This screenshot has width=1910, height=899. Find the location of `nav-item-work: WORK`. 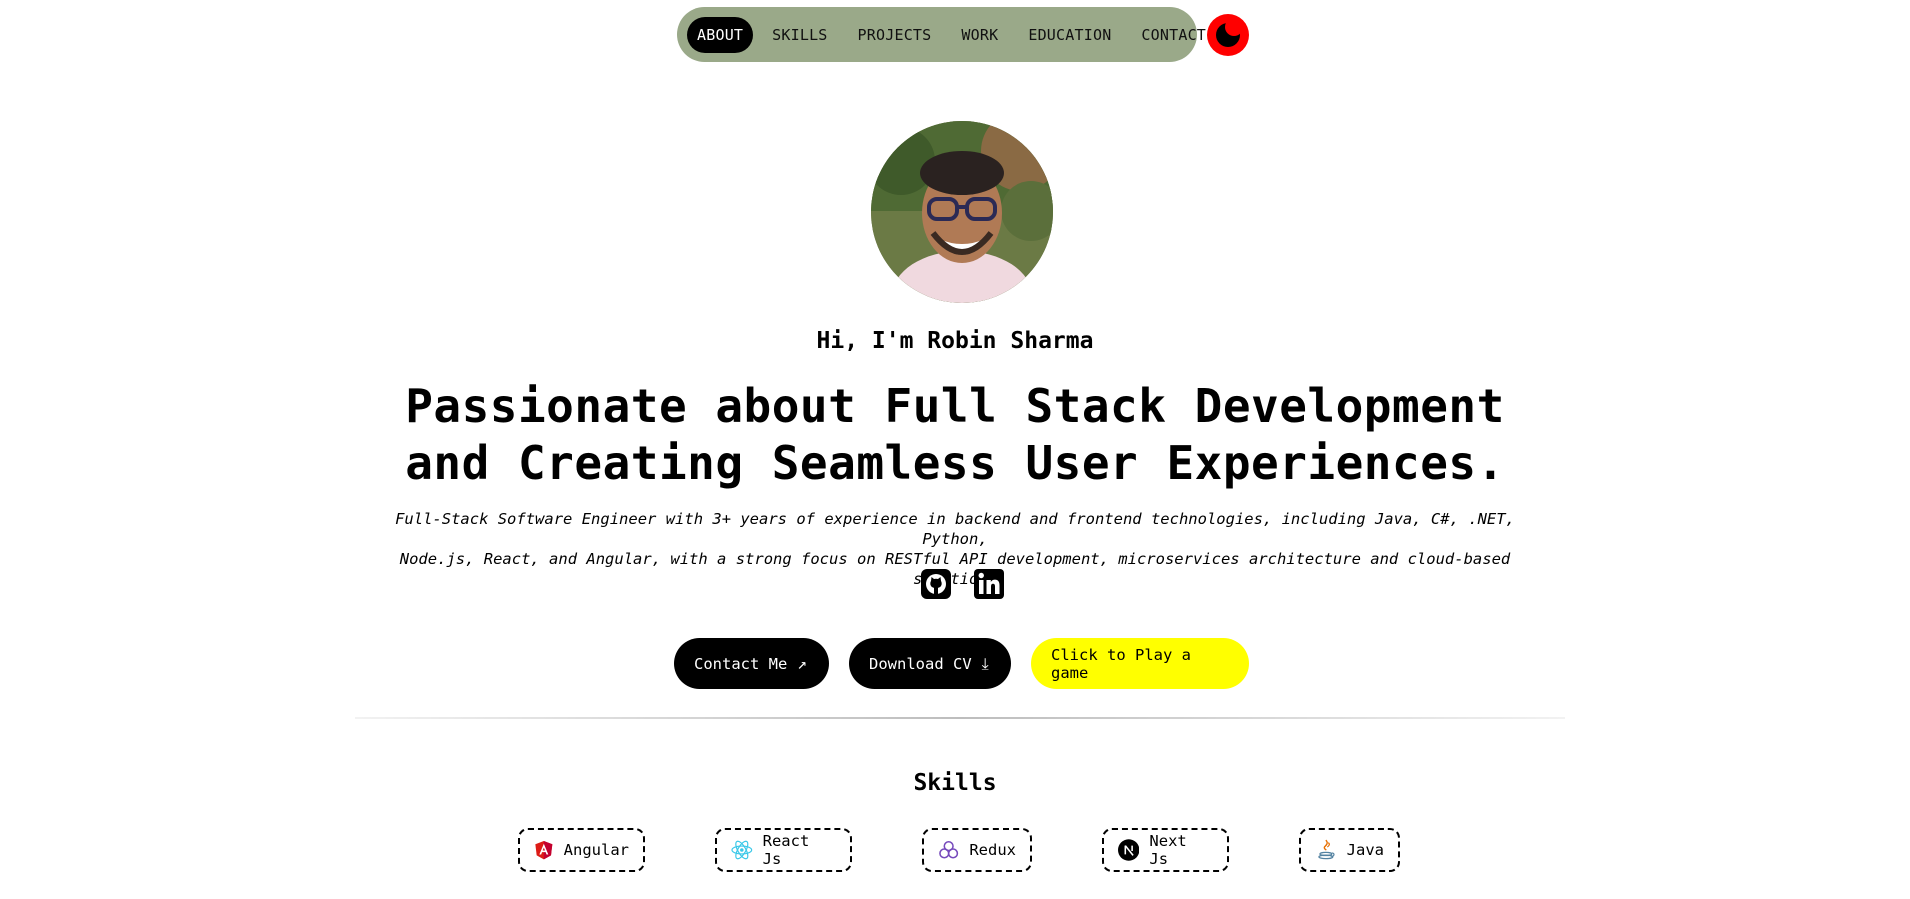

nav-item-work: WORK is located at coordinates (979, 35).